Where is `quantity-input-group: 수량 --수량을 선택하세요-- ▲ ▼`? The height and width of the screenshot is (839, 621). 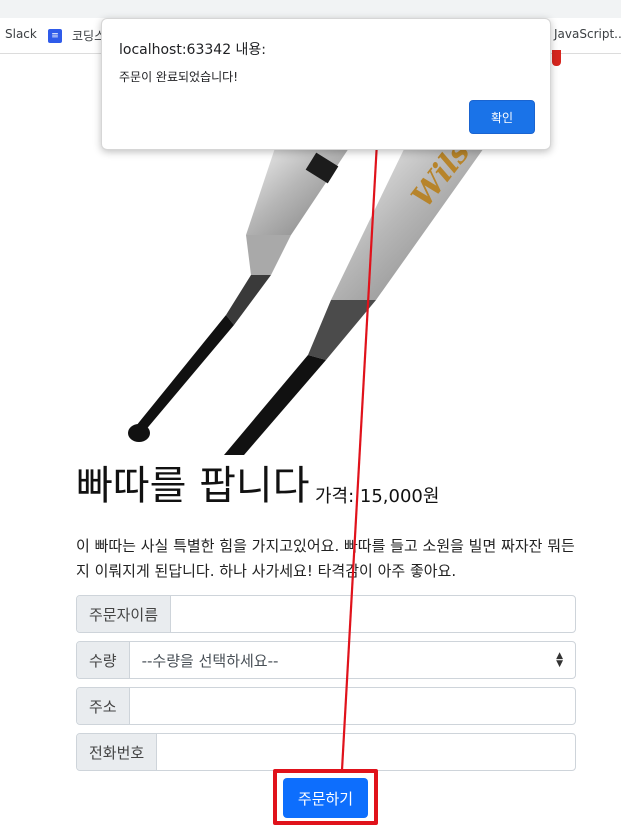 quantity-input-group: 수량 --수량을 선택하세요-- ▲ ▼ is located at coordinates (326, 660).